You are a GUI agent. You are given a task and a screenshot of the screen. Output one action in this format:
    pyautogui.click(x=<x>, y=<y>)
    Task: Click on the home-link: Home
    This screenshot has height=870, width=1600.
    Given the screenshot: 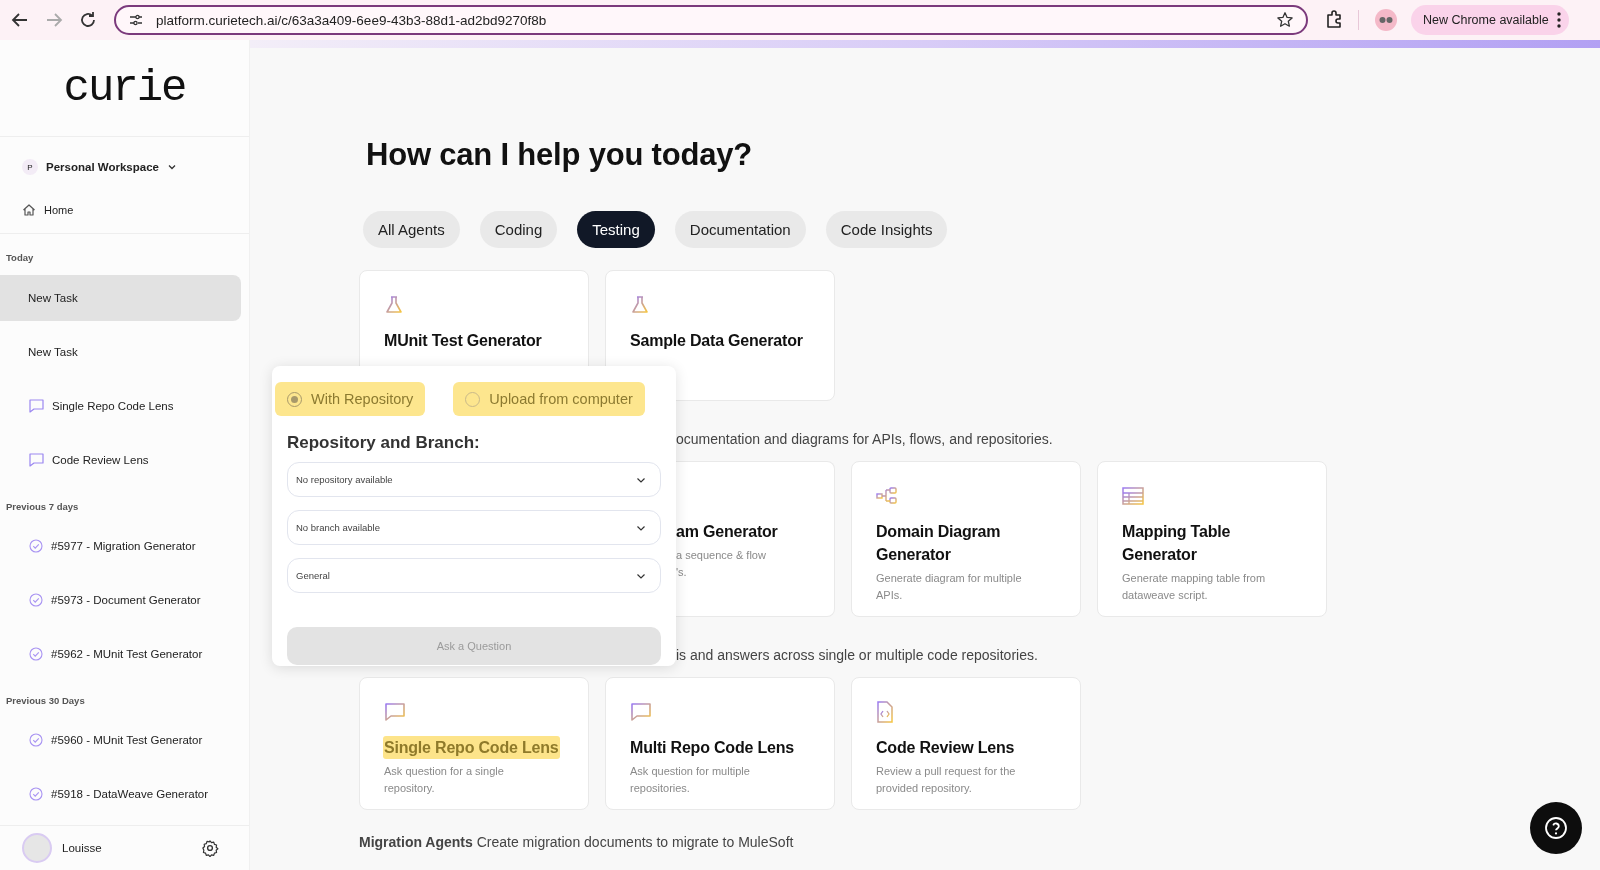 What is the action you would take?
    pyautogui.click(x=124, y=210)
    